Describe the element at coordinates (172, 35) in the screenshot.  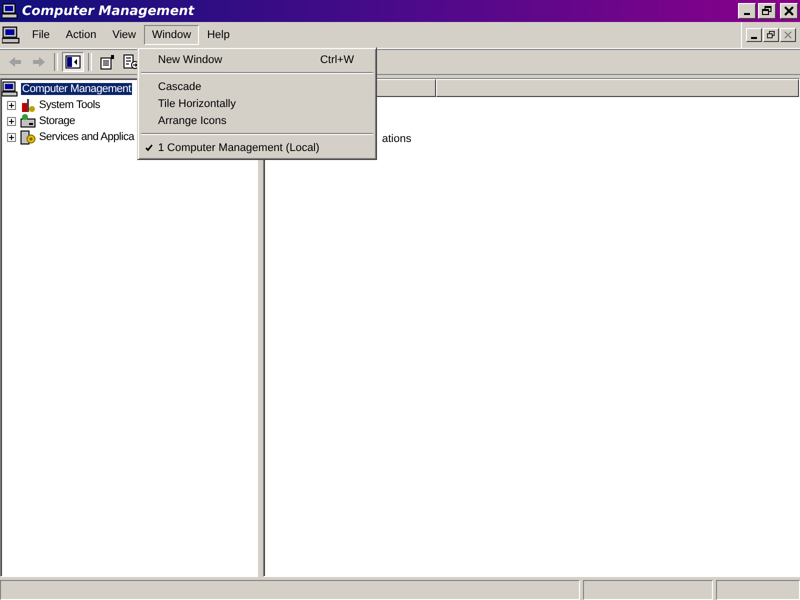
I see `menu-item: Window` at that location.